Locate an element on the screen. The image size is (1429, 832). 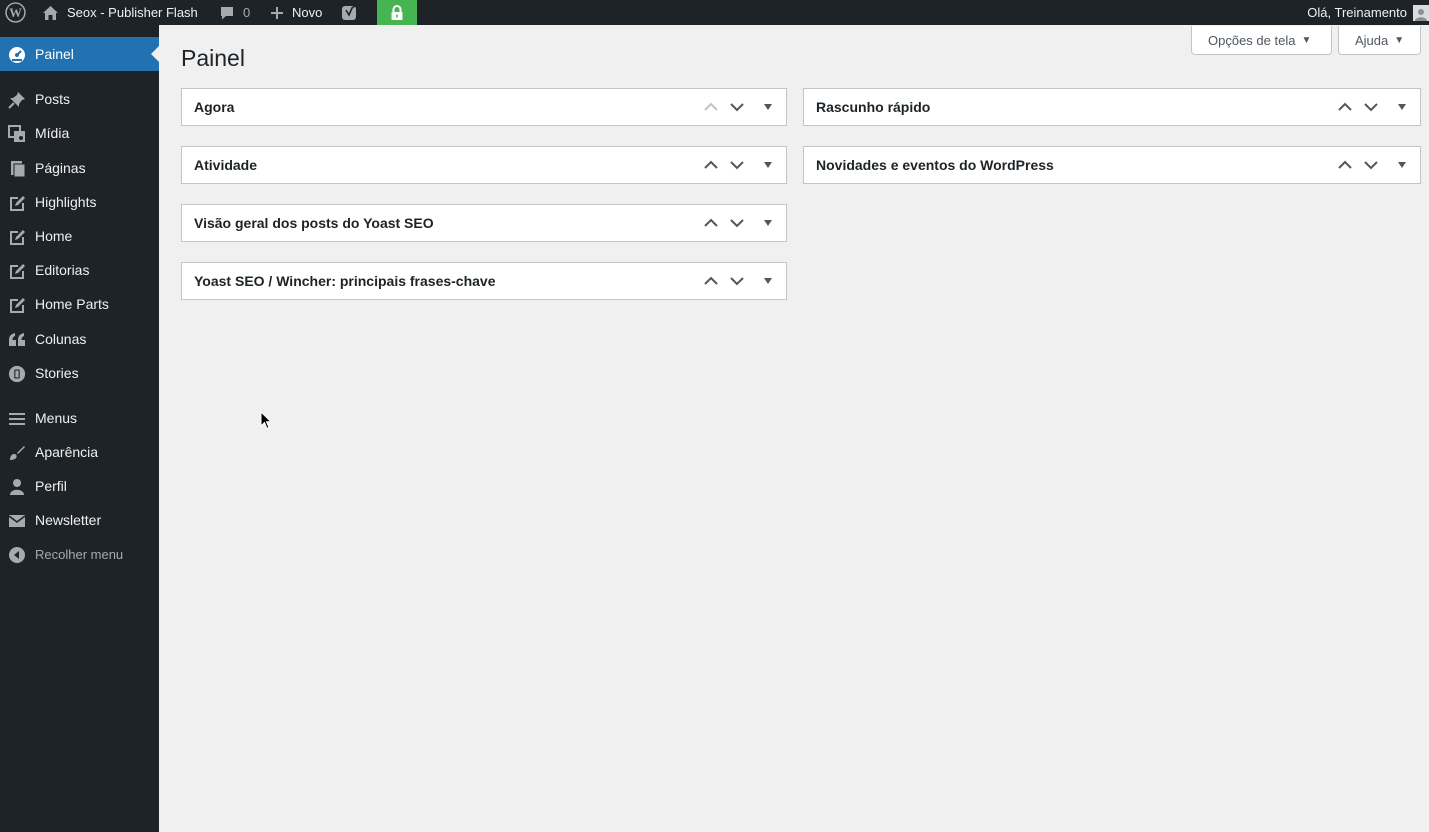
menu-lines-icon is located at coordinates (17, 419).